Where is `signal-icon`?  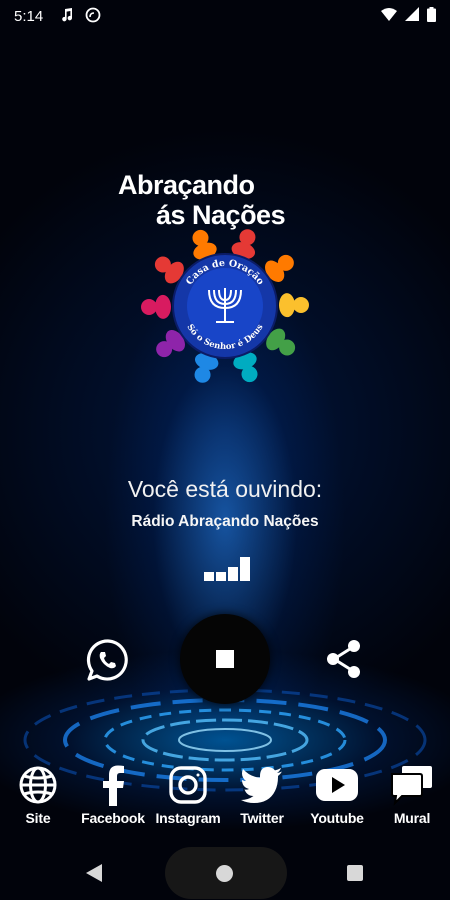 signal-icon is located at coordinates (412, 16).